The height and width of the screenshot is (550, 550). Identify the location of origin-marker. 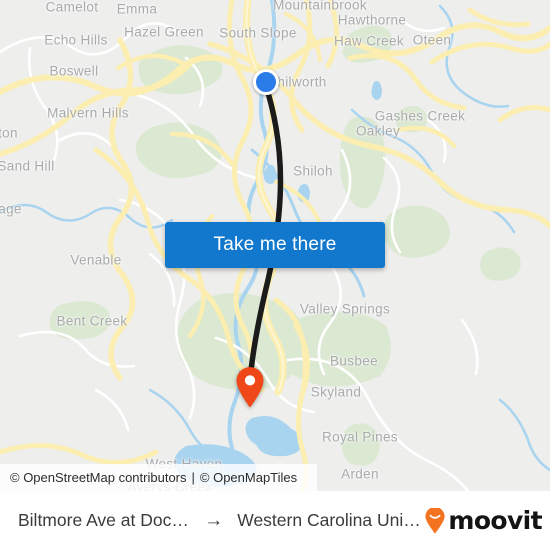
(266, 82).